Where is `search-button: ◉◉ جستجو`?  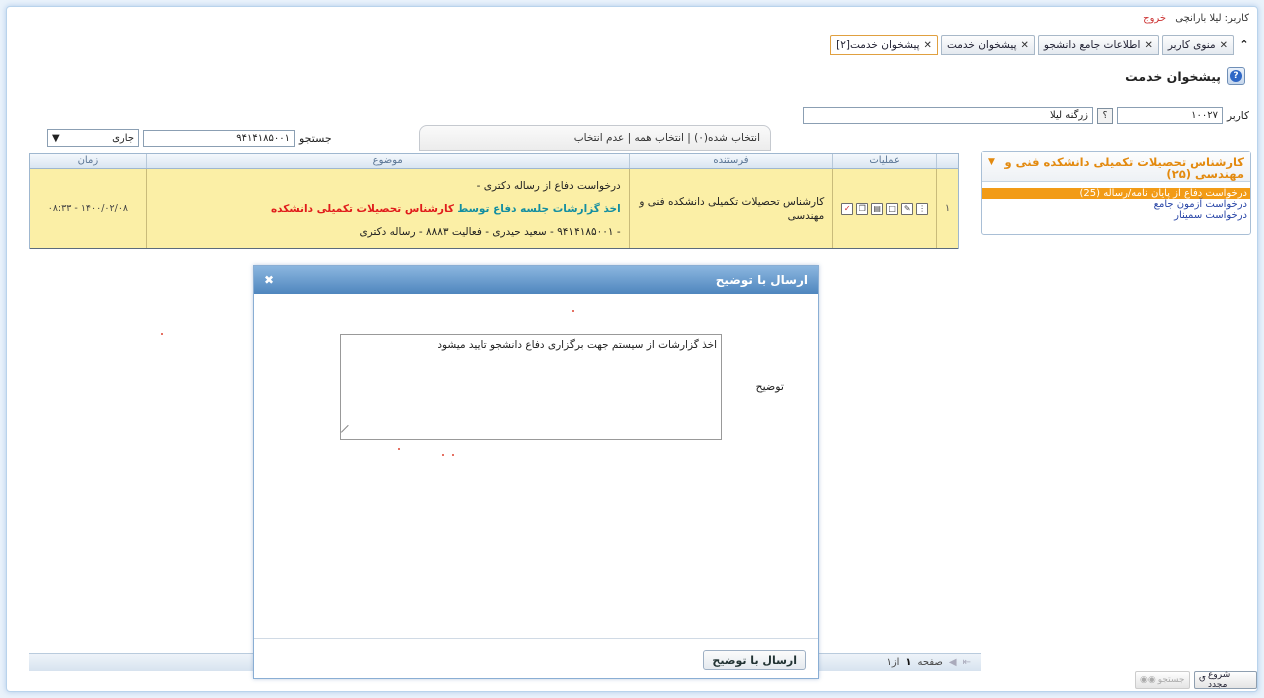
search-button: ◉◉ جستجو is located at coordinates (1162, 680).